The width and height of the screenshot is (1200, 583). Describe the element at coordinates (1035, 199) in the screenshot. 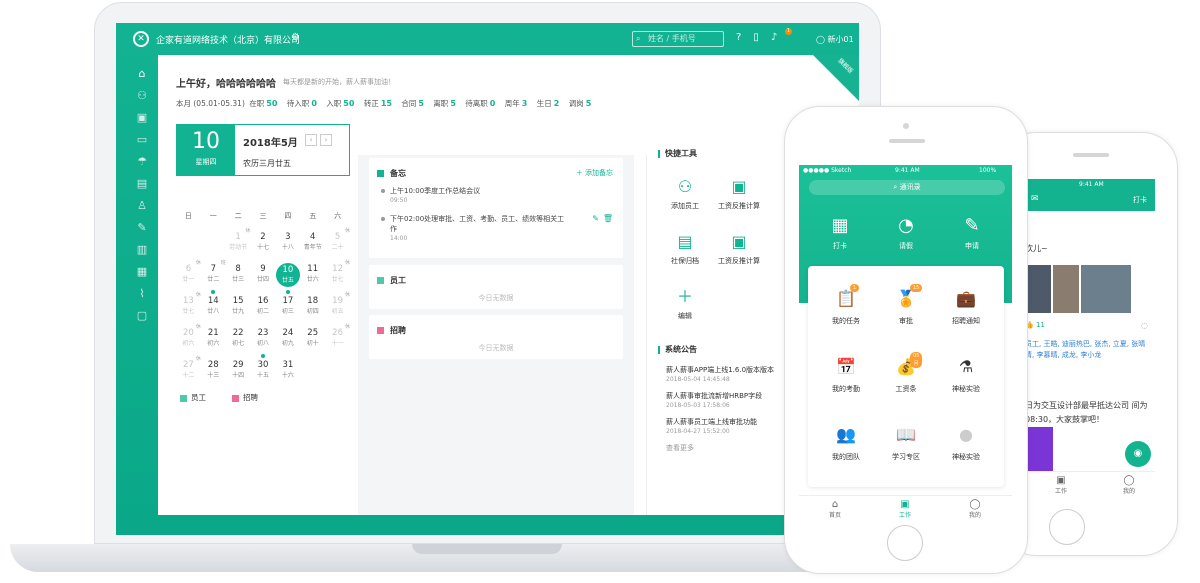

I see `message-icon: ✉` at that location.